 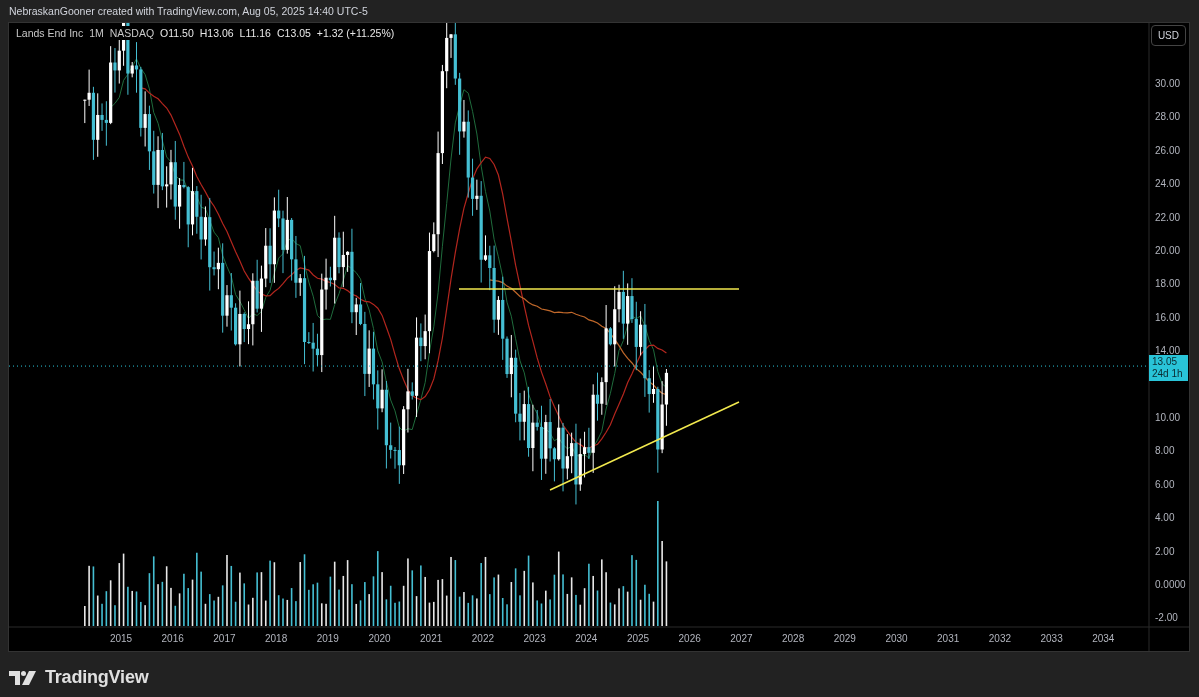 What do you see at coordinates (224, 638) in the screenshot?
I see `time-axis-label: 2017` at bounding box center [224, 638].